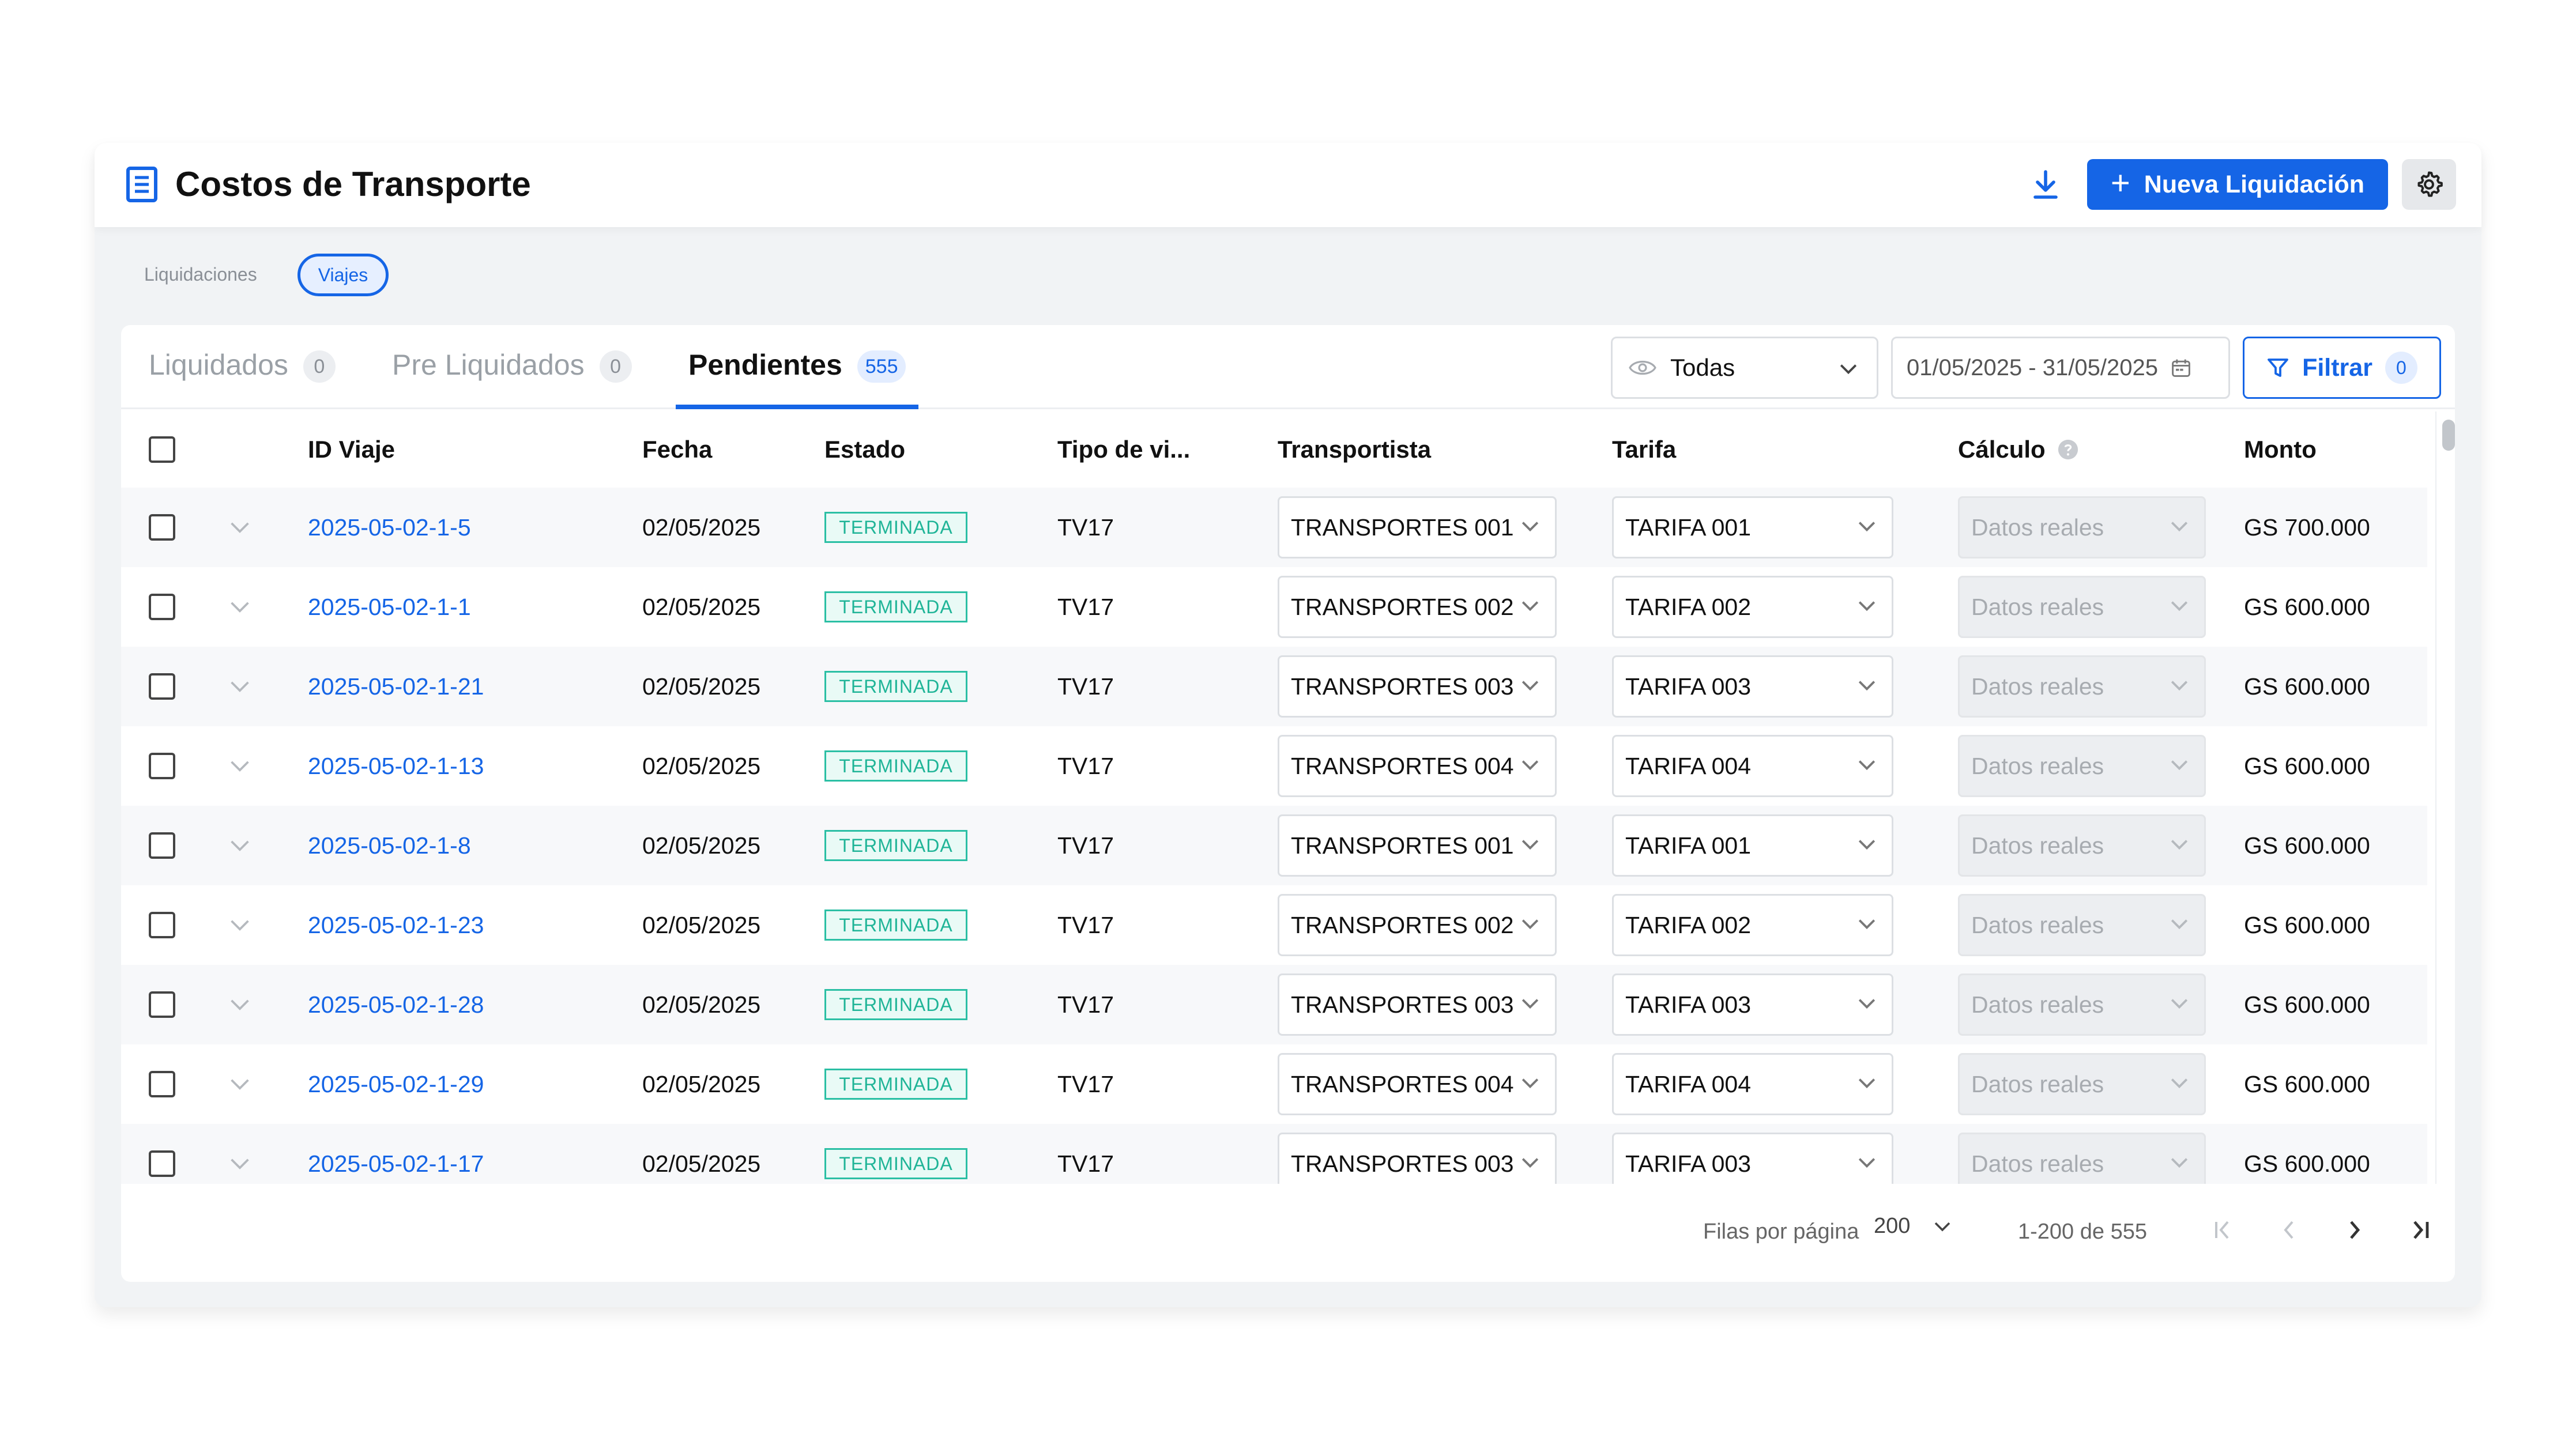 The height and width of the screenshot is (1434, 2576). Describe the element at coordinates (343, 275) in the screenshot. I see `subnav-viajes: Viajes` at that location.